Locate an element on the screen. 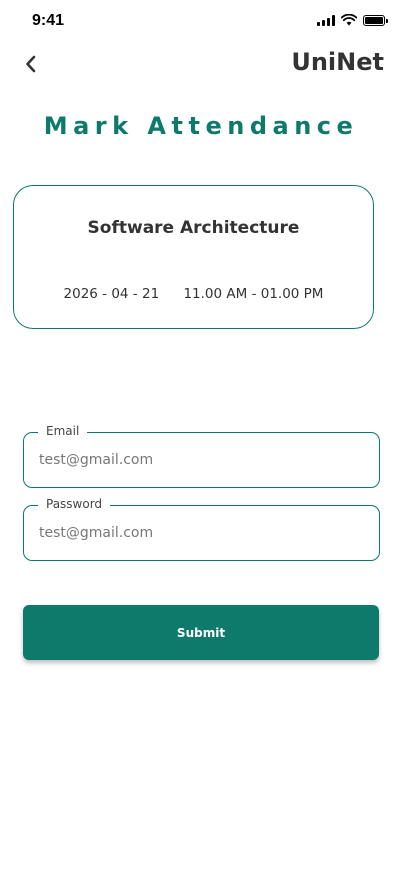 This screenshot has height=874, width=402. course-time: 11.00 AM - 01.00 PM is located at coordinates (253, 294).